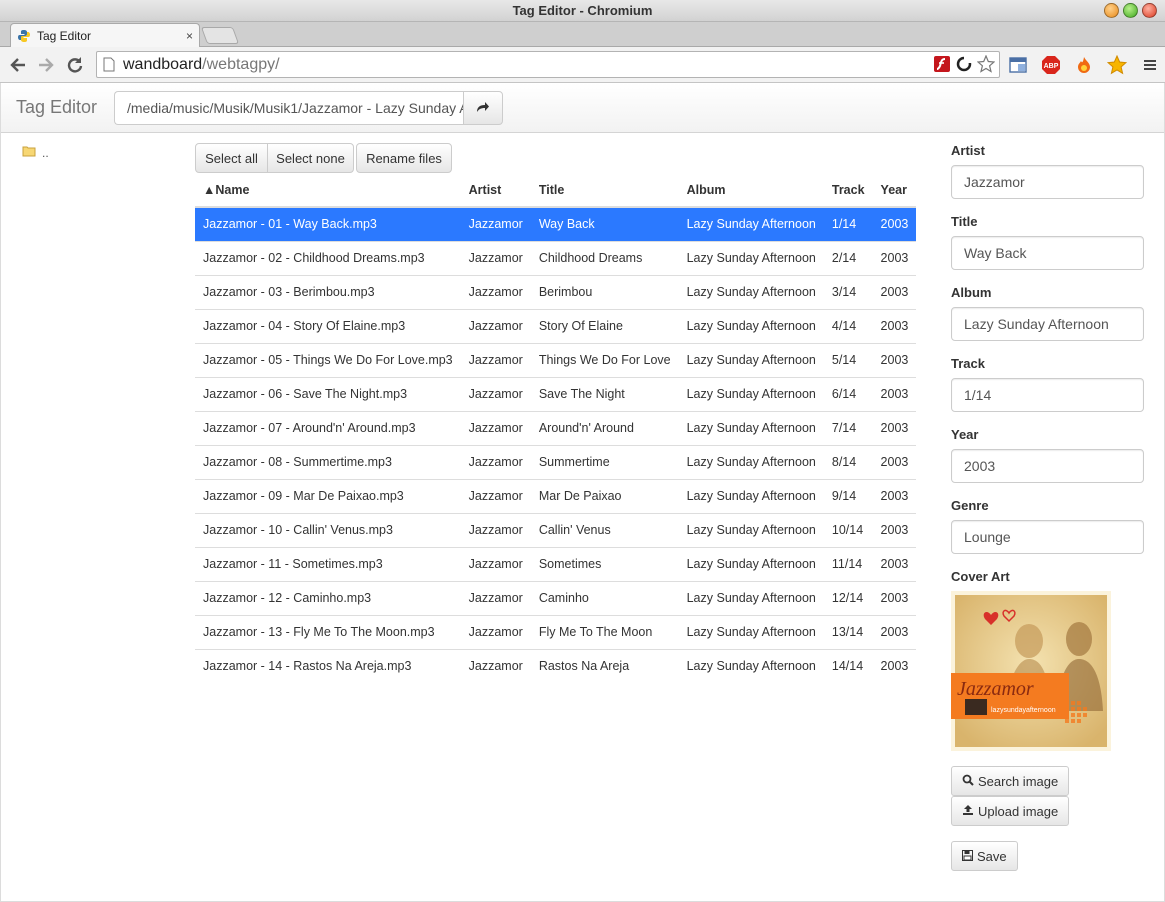  I want to click on window-extension-icon, so click(1018, 65).